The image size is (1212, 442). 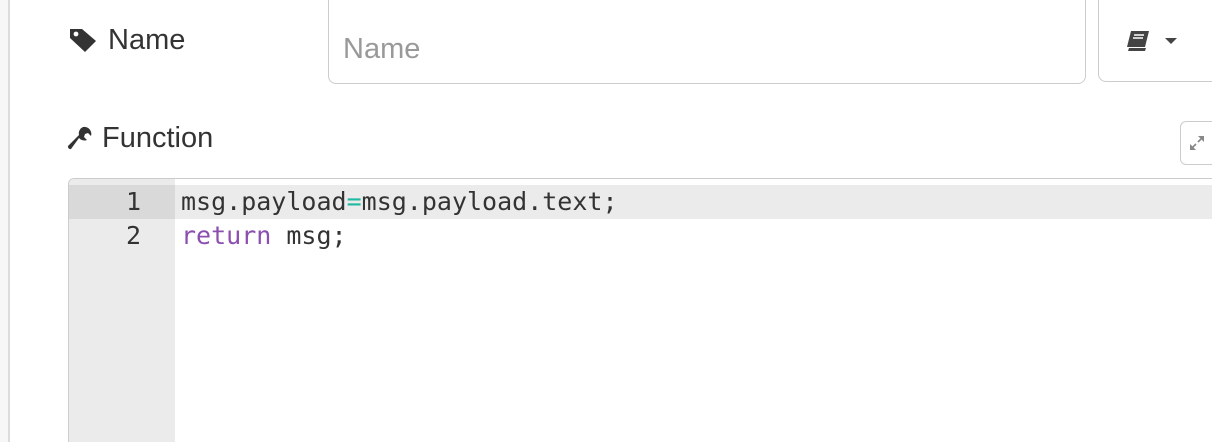 I want to click on code-line: 2 return msg;, so click(x=640, y=236).